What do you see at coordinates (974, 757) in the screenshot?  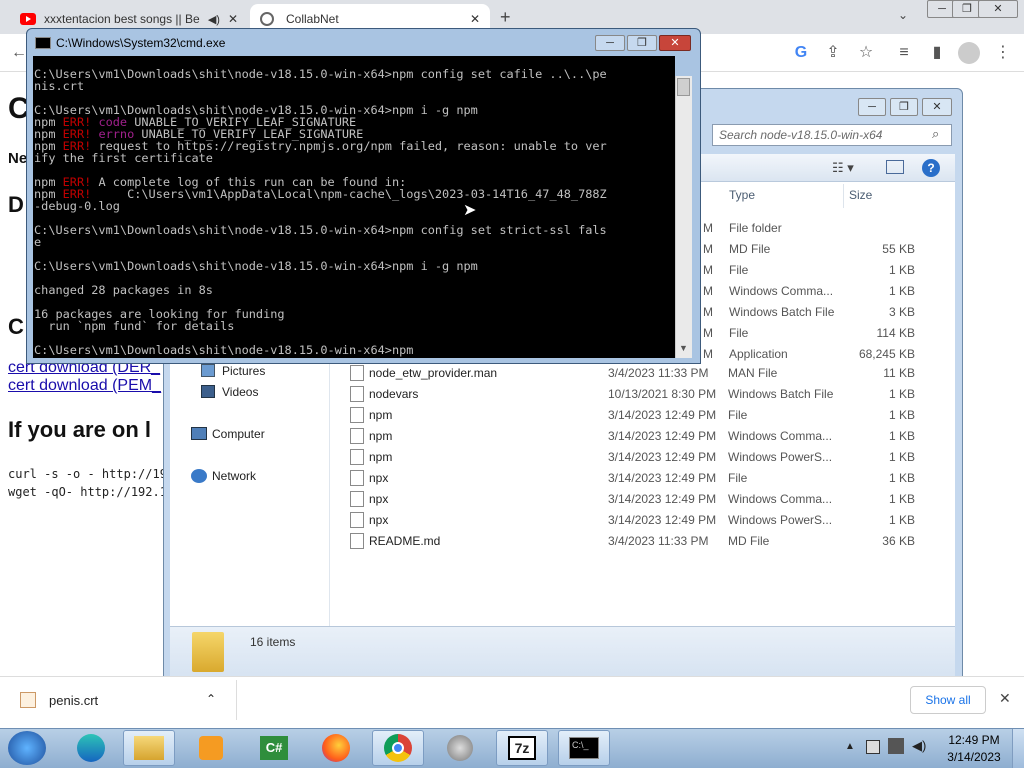 I see `clock-date: 3/14/2023` at bounding box center [974, 757].